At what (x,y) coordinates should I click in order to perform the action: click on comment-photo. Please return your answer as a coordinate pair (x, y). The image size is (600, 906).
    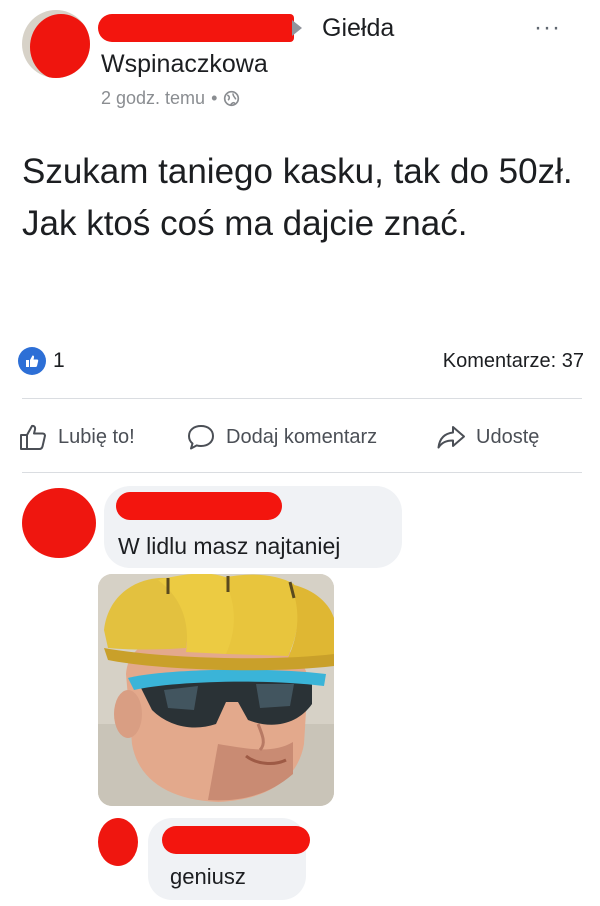
    Looking at the image, I should click on (216, 690).